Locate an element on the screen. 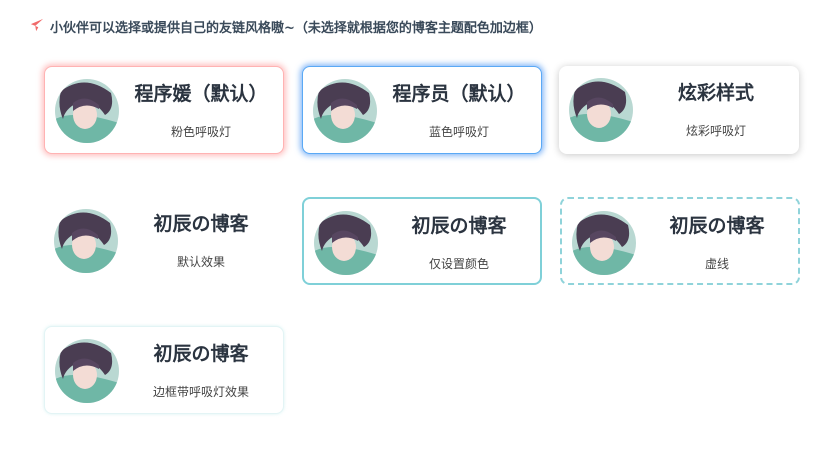 This screenshot has width=835, height=451. card-title: 炫彩样式 is located at coordinates (715, 93).